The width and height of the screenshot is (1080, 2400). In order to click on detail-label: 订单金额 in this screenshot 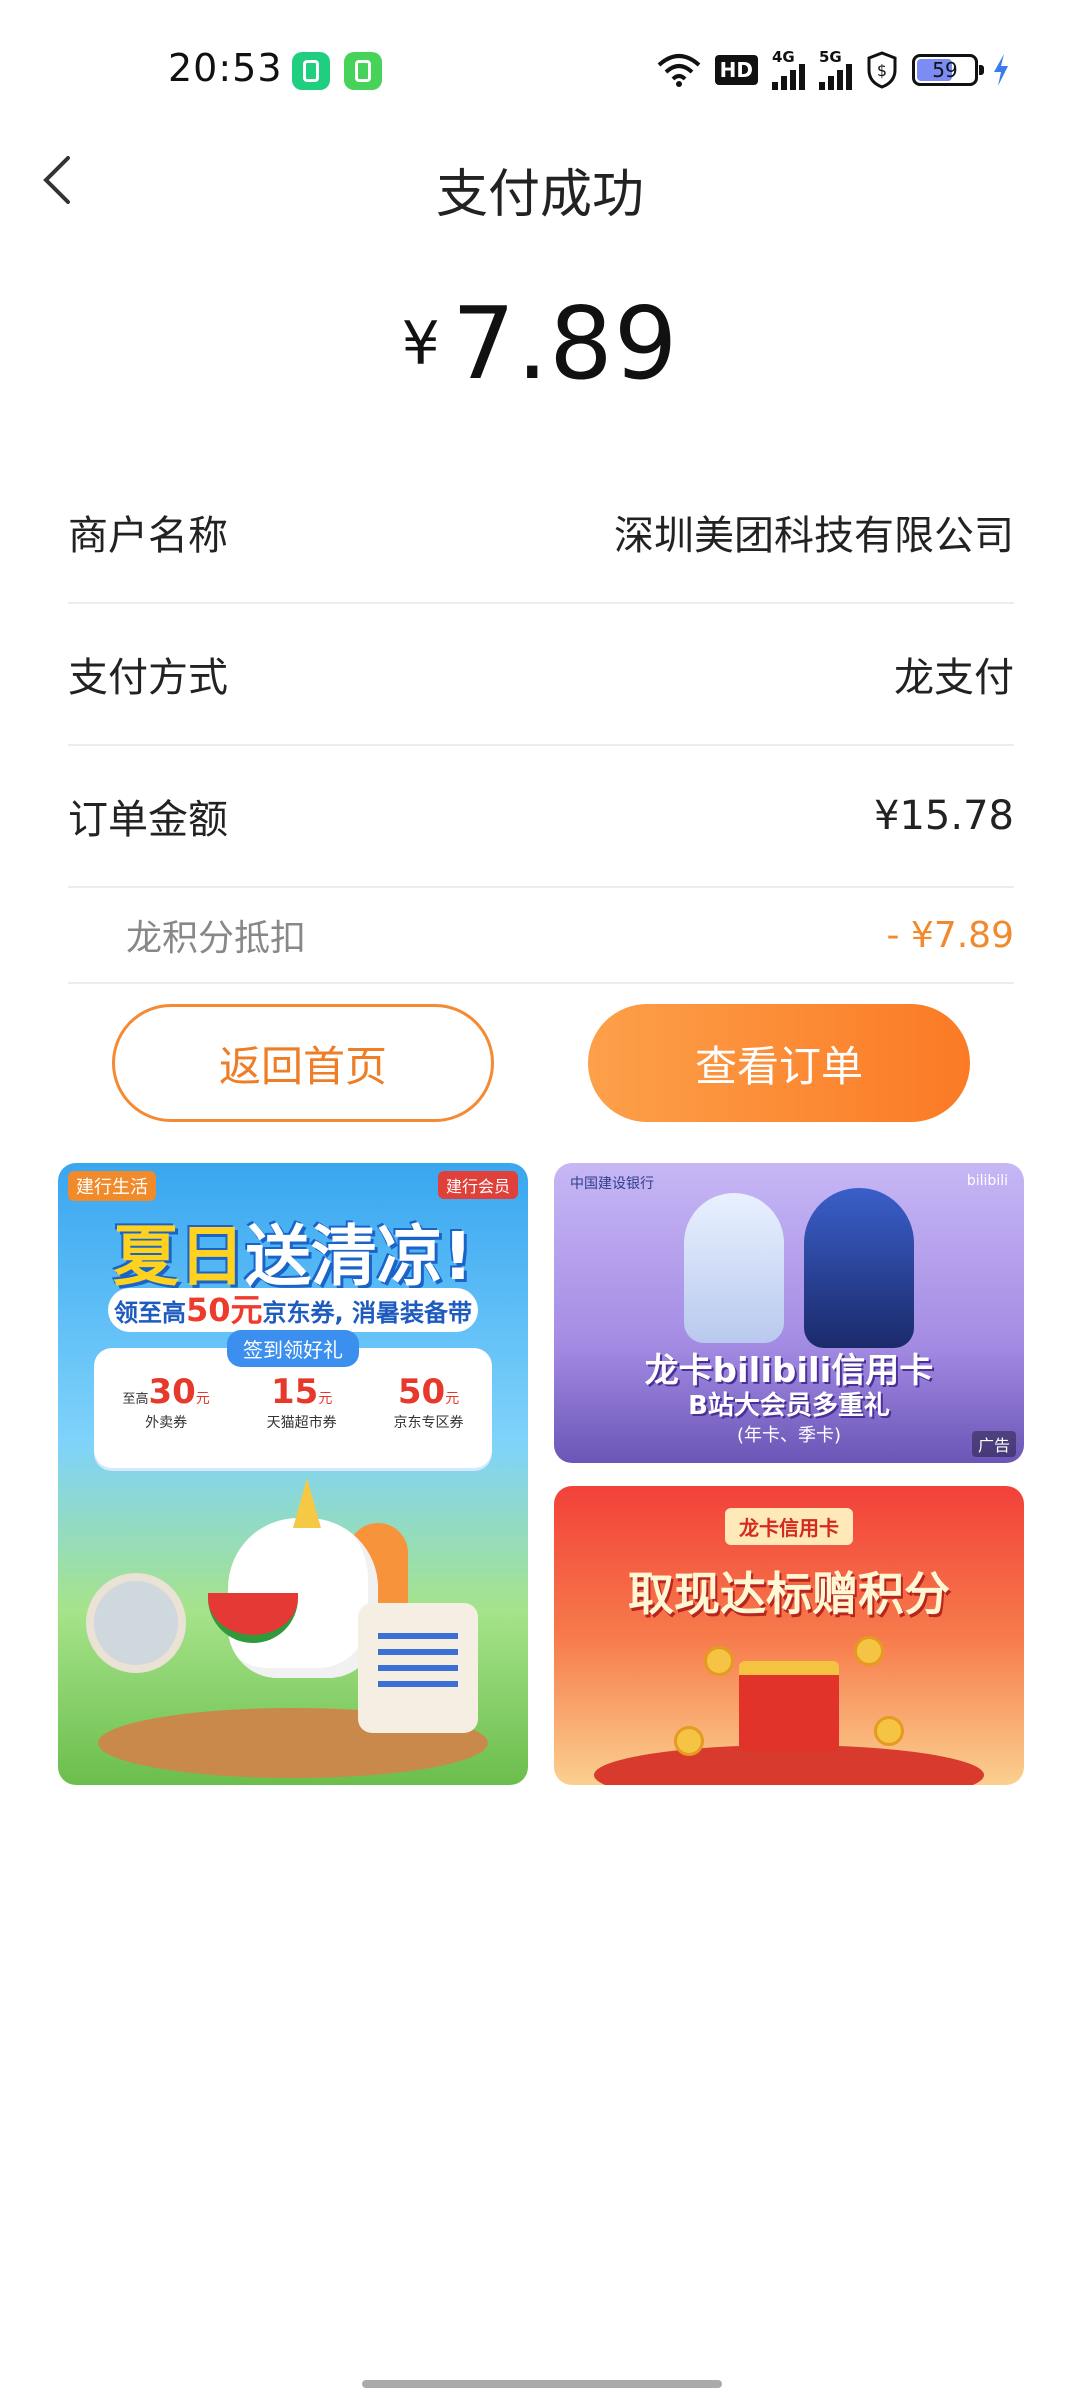, I will do `click(148, 820)`.